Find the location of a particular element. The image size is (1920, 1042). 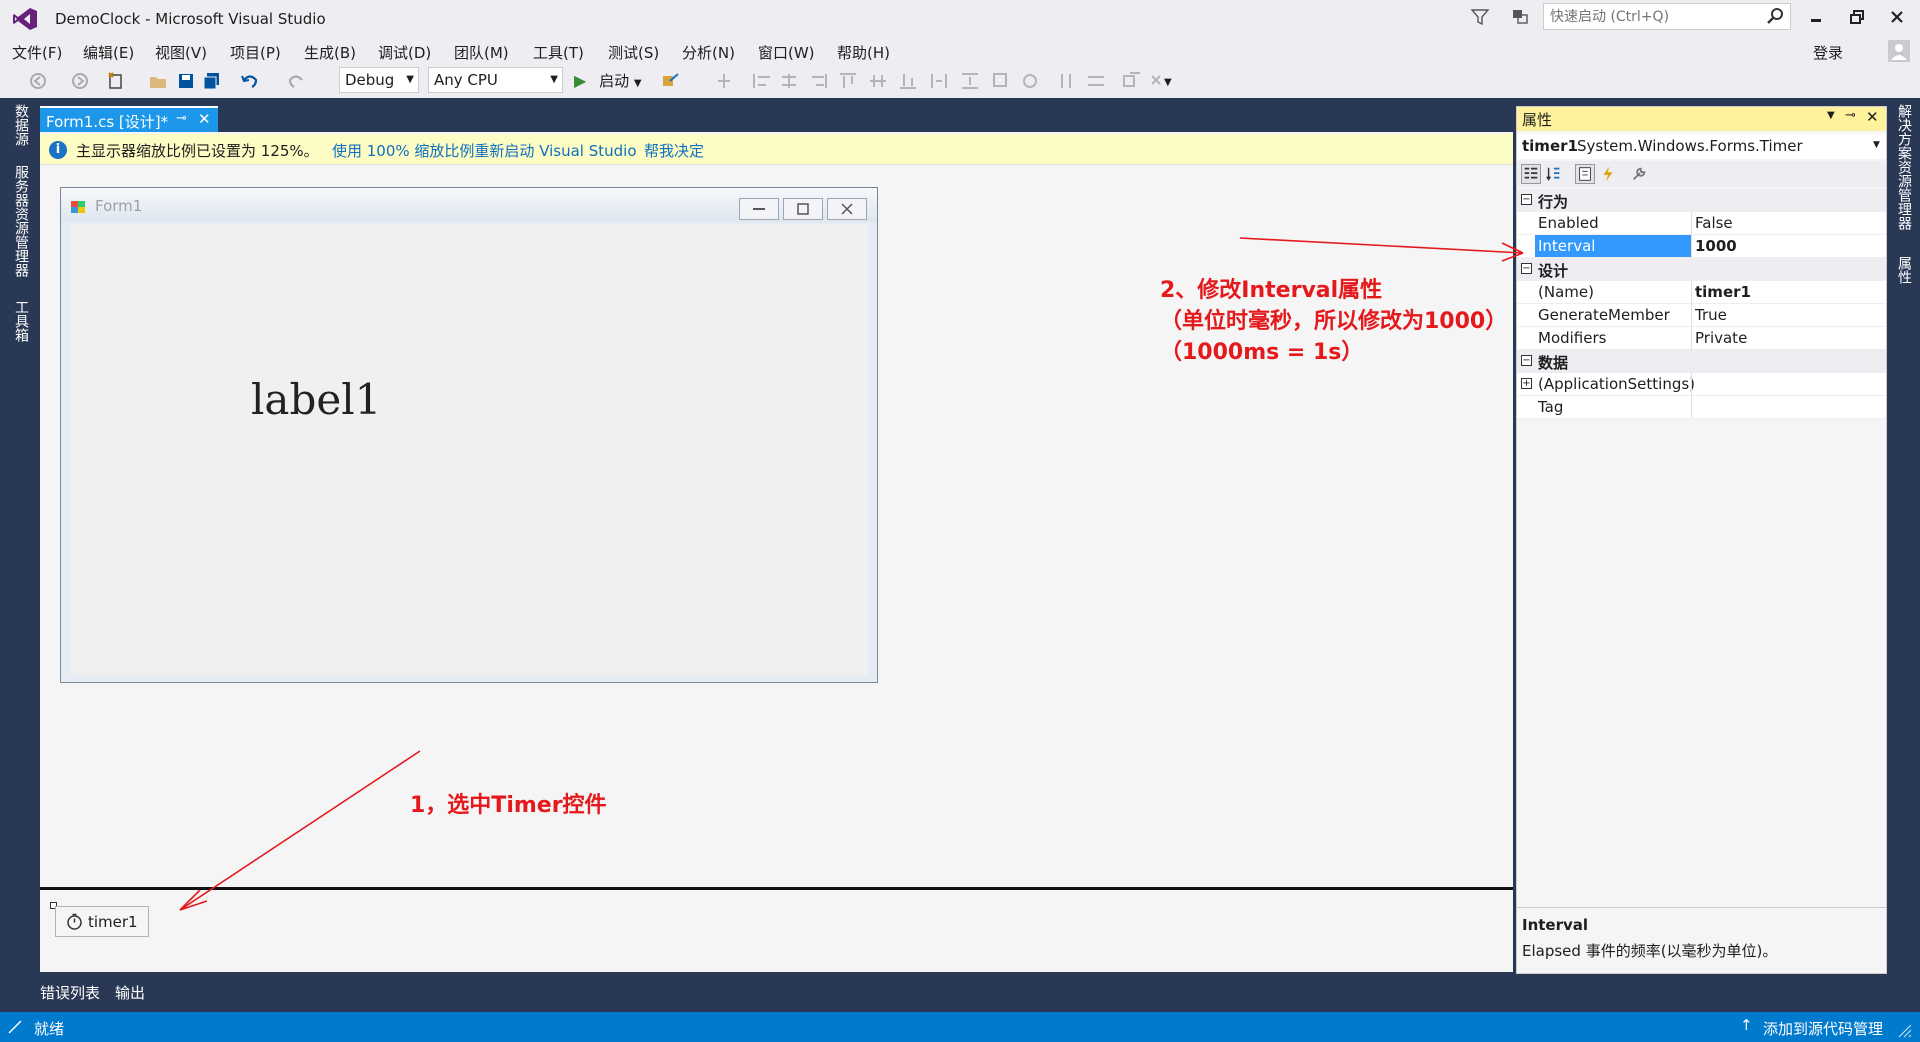

property-value: True is located at coordinates (1711, 315).